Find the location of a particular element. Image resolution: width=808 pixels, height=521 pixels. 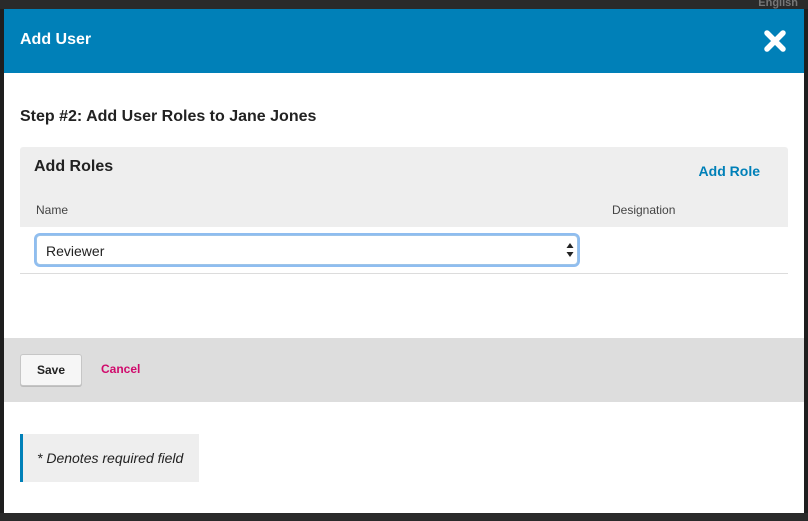

save-button: Save is located at coordinates (51, 370).